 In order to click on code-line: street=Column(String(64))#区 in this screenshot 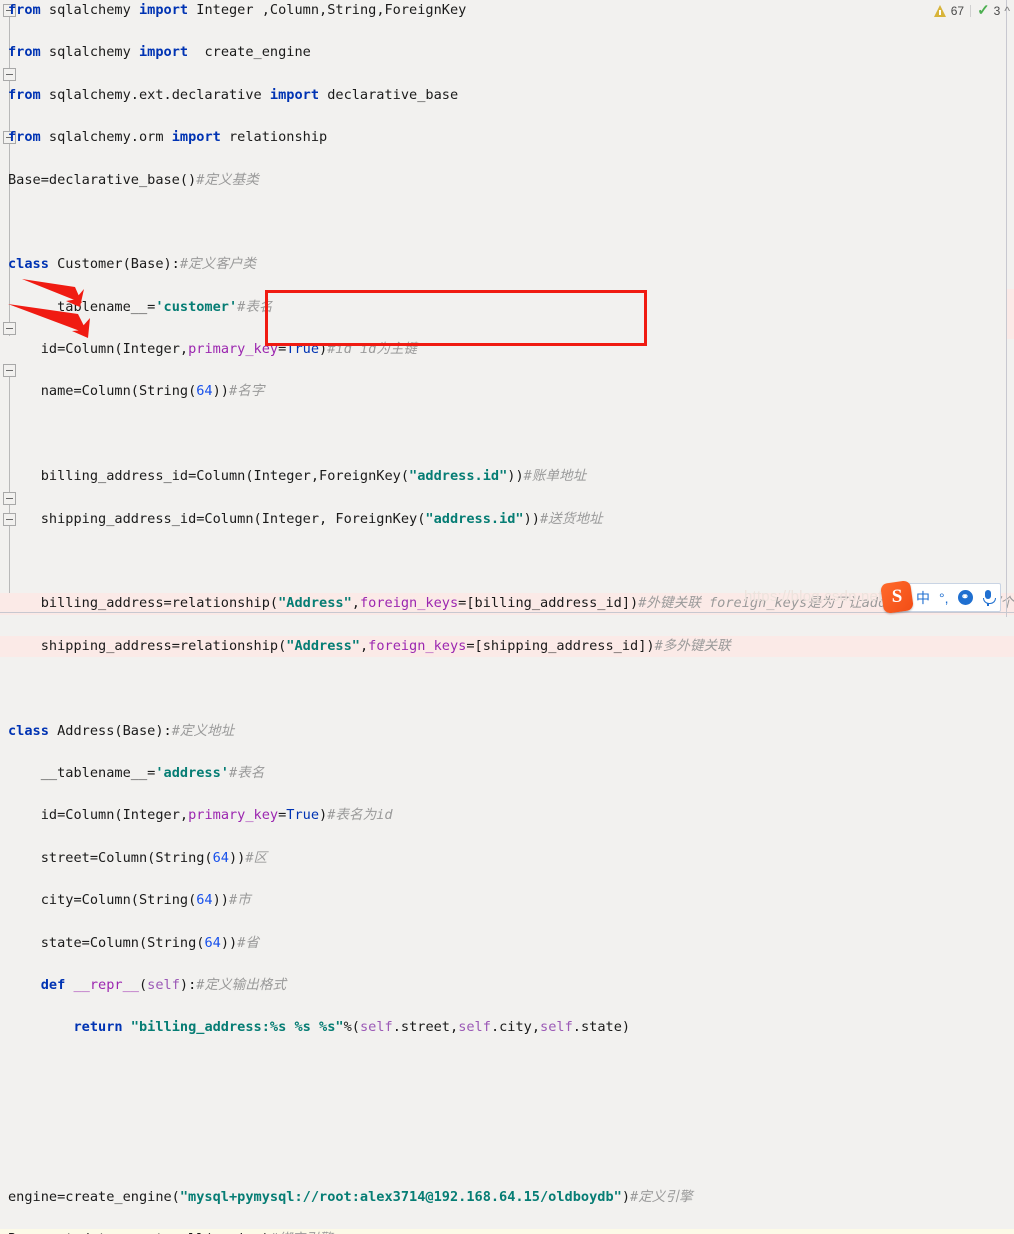, I will do `click(507, 858)`.